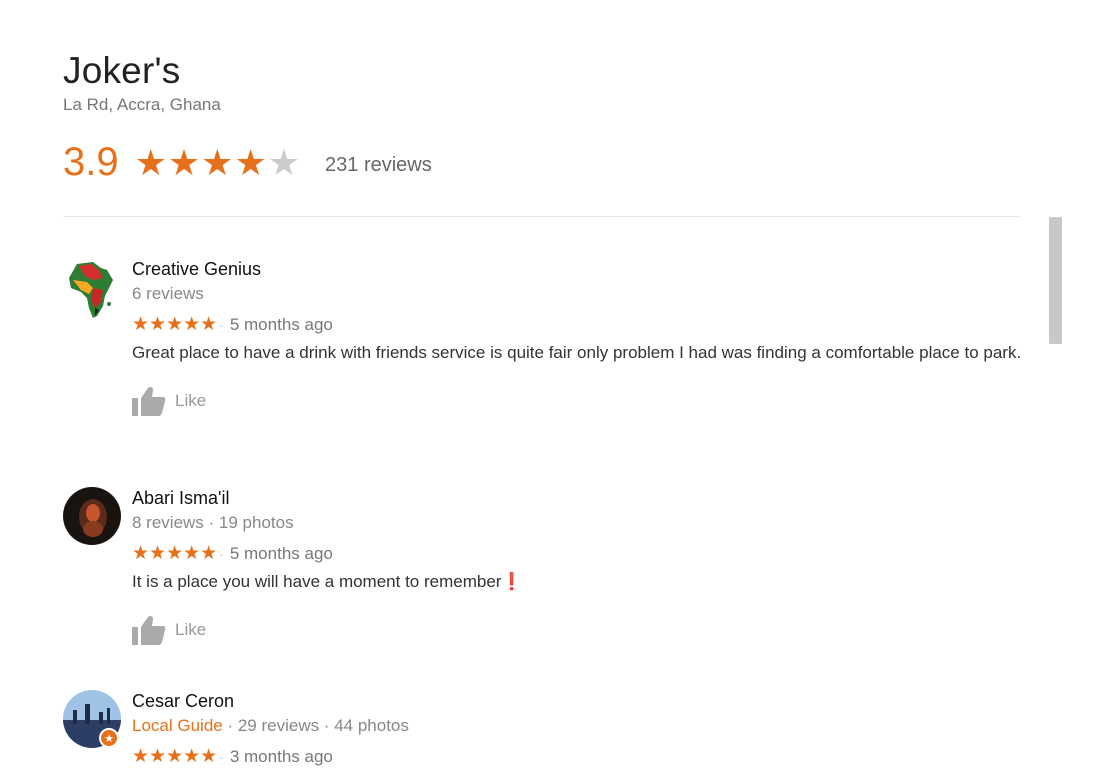 The height and width of the screenshot is (784, 1120). I want to click on review-author: Cesar Ceron, so click(582, 701).